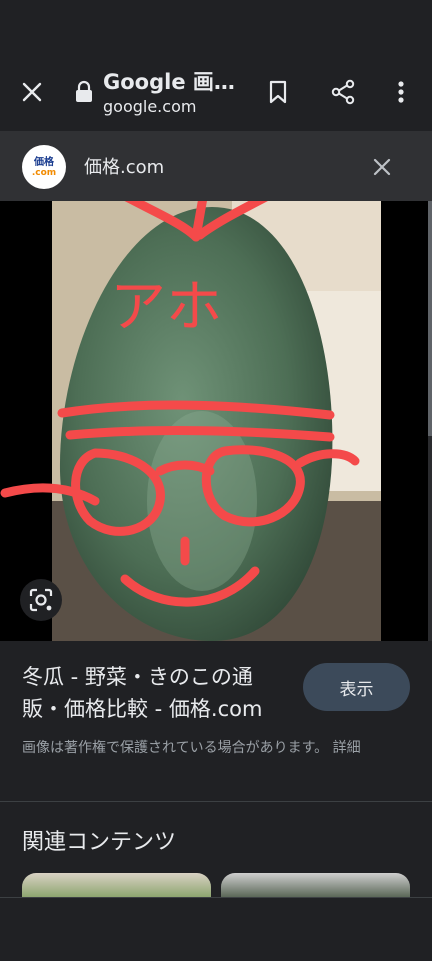  Describe the element at coordinates (216, 929) in the screenshot. I see `bottom-bar` at that location.